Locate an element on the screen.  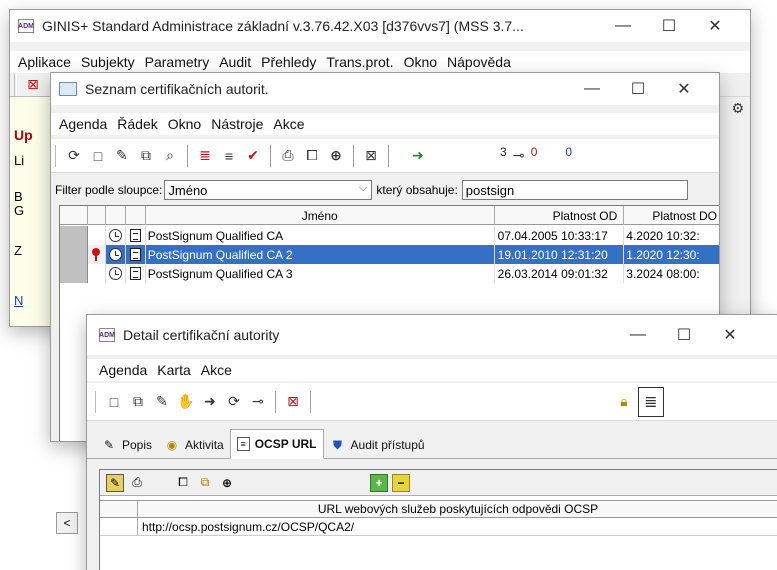
copy-icon: ⧉ is located at coordinates (138, 402).